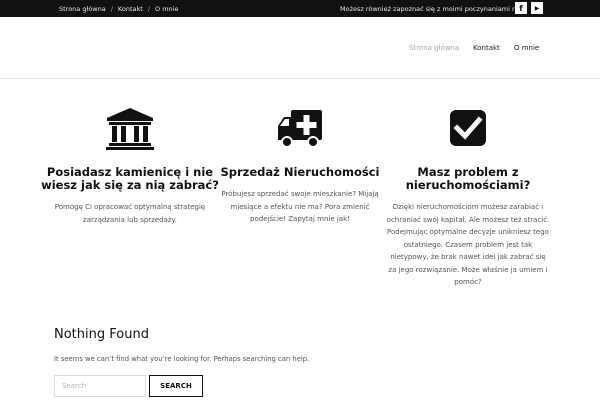  I want to click on top-links: Strona główna / Kontakt / O mnie, so click(118, 8).